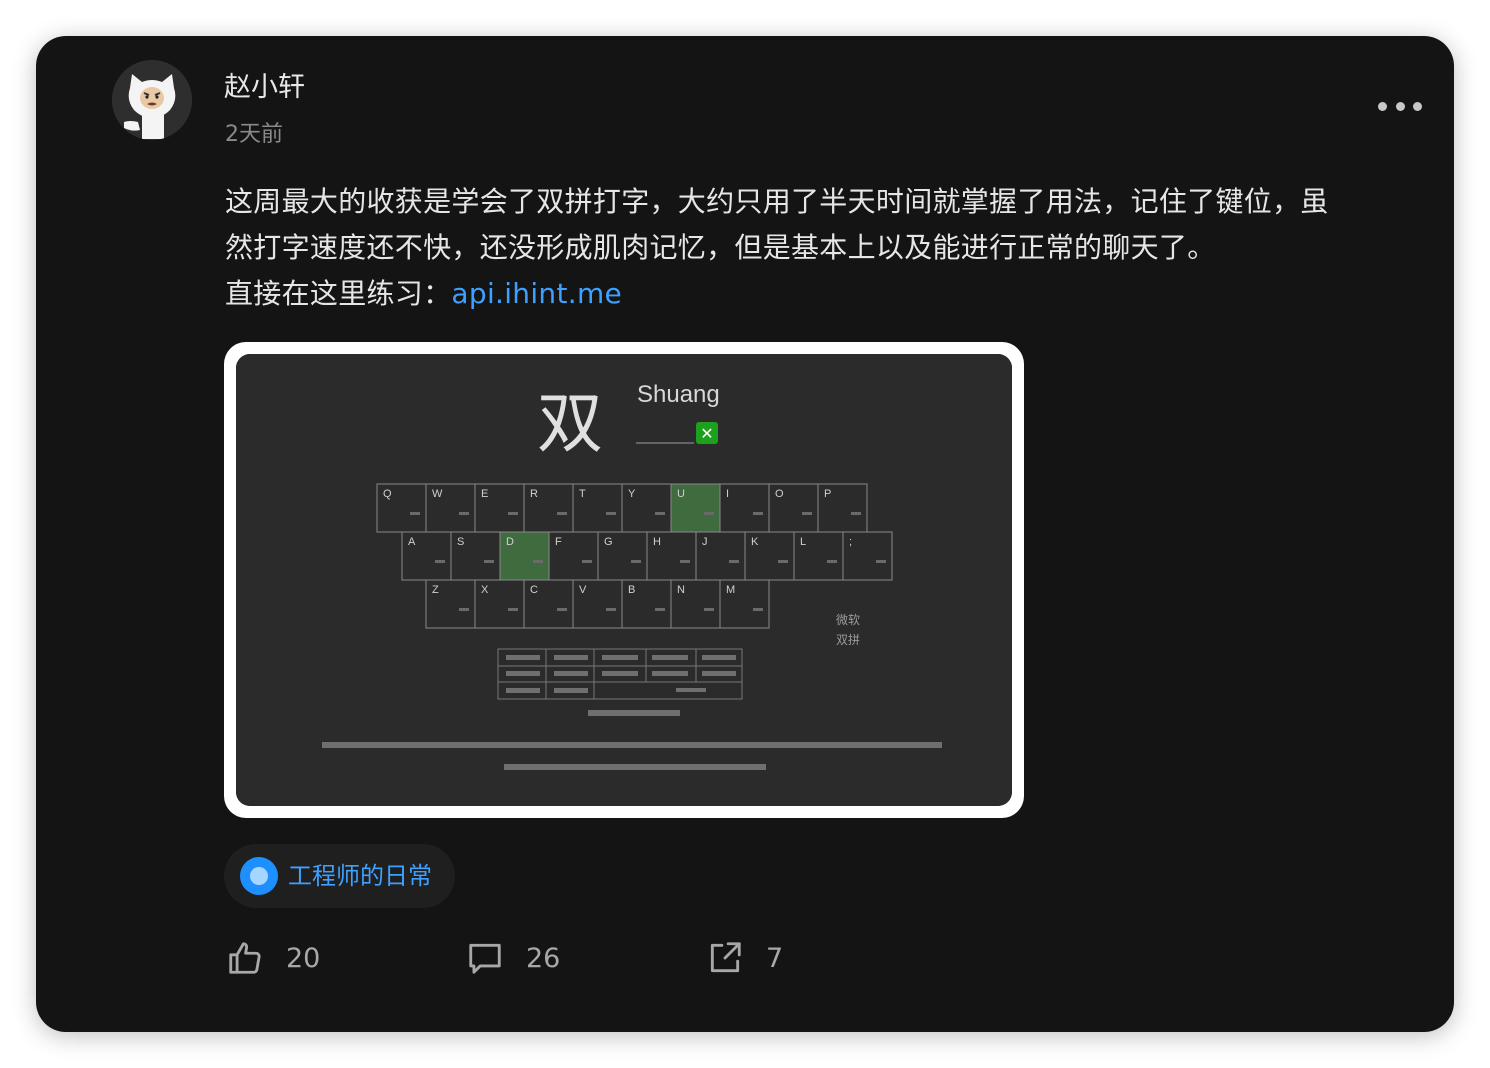 Image resolution: width=1490 pixels, height=1068 pixels. Describe the element at coordinates (825, 294) in the screenshot. I see `post-text-line: 直接在这里练习：api.ihint.me` at that location.